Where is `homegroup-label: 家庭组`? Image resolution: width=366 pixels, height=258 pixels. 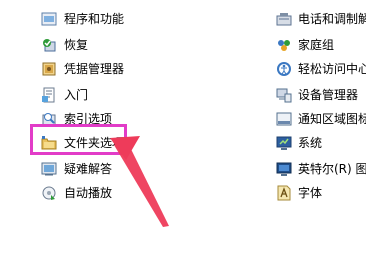
homegroup-label: 家庭组 is located at coordinates (316, 45).